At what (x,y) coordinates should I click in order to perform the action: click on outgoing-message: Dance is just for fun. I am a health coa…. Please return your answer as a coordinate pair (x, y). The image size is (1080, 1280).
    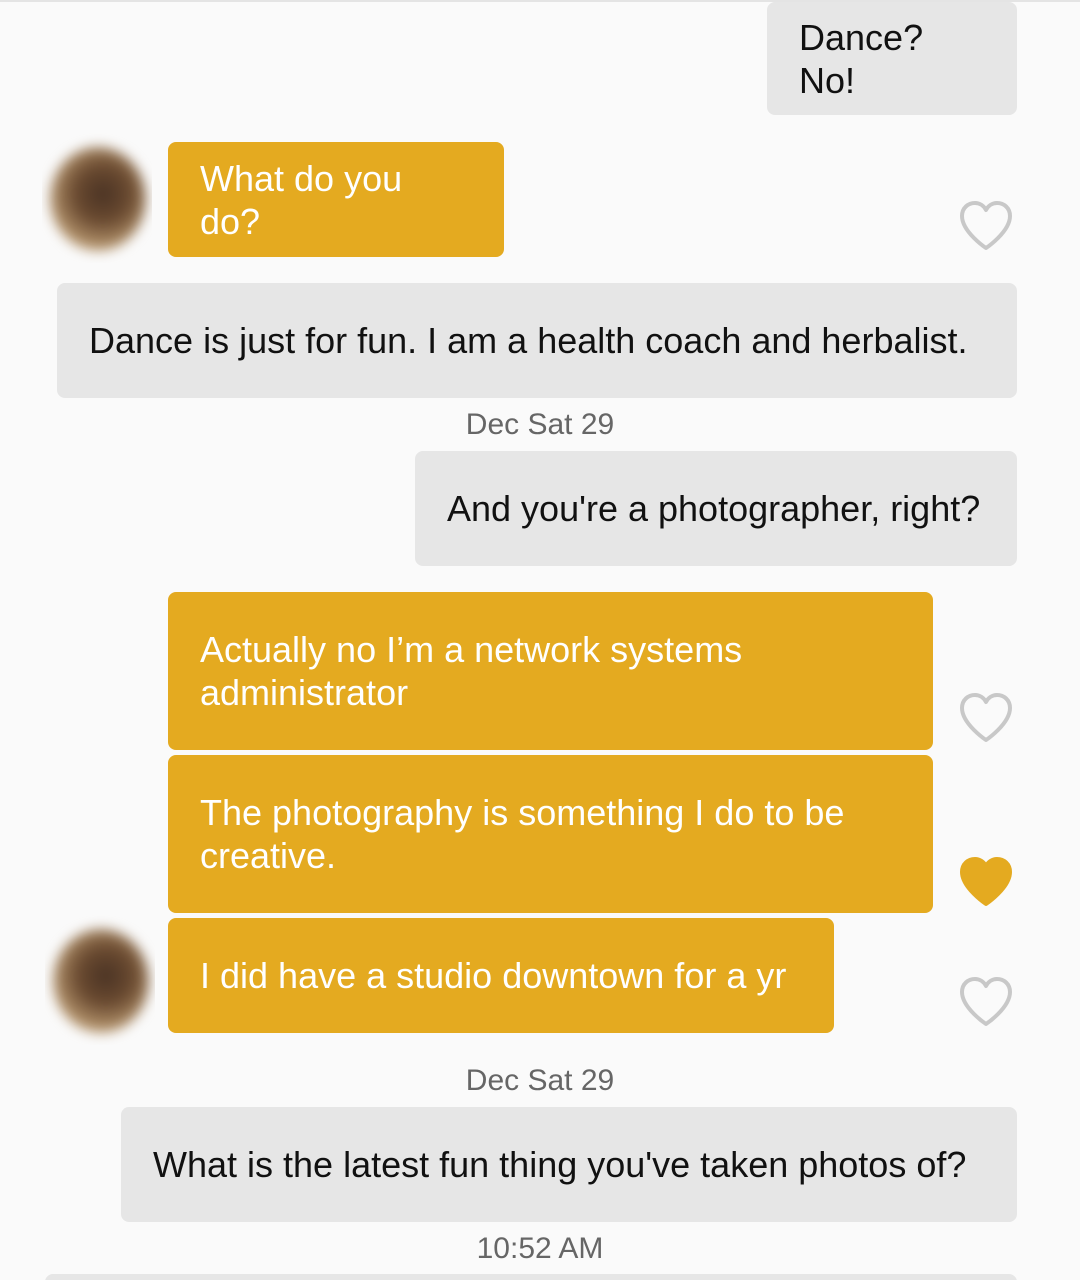
    Looking at the image, I should click on (537, 340).